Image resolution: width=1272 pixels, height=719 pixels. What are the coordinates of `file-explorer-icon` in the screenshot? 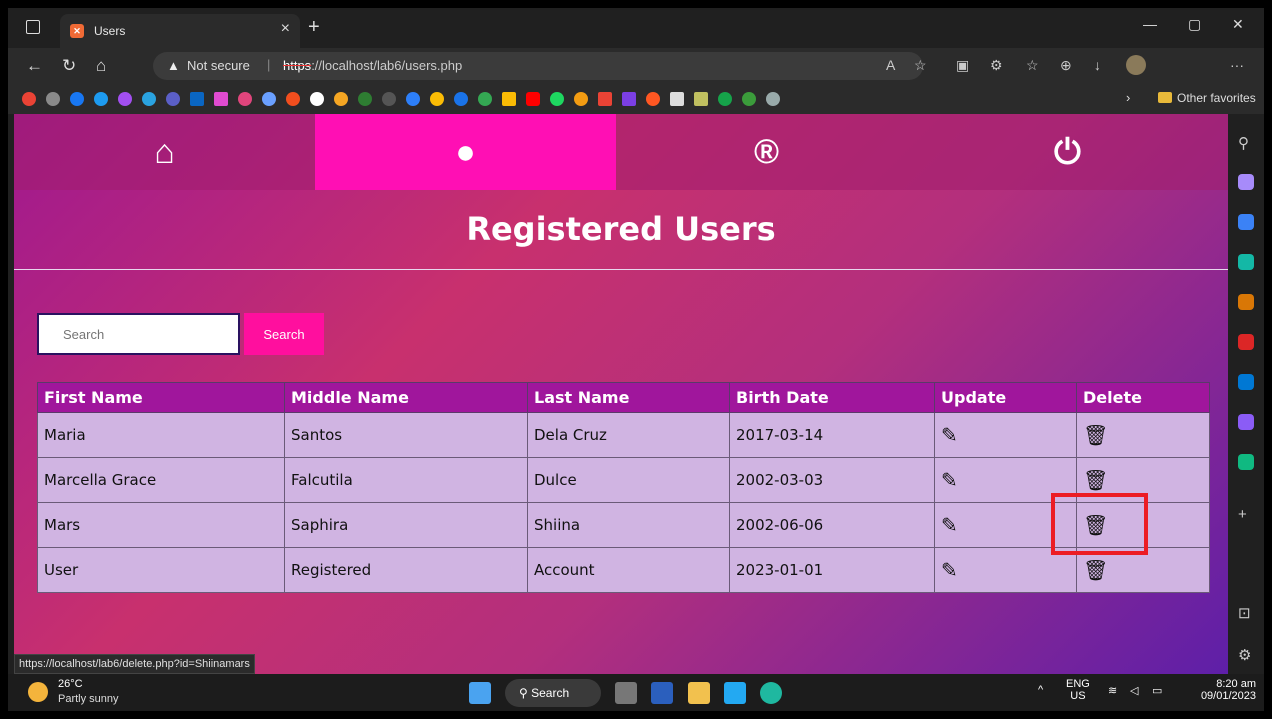 It's located at (699, 693).